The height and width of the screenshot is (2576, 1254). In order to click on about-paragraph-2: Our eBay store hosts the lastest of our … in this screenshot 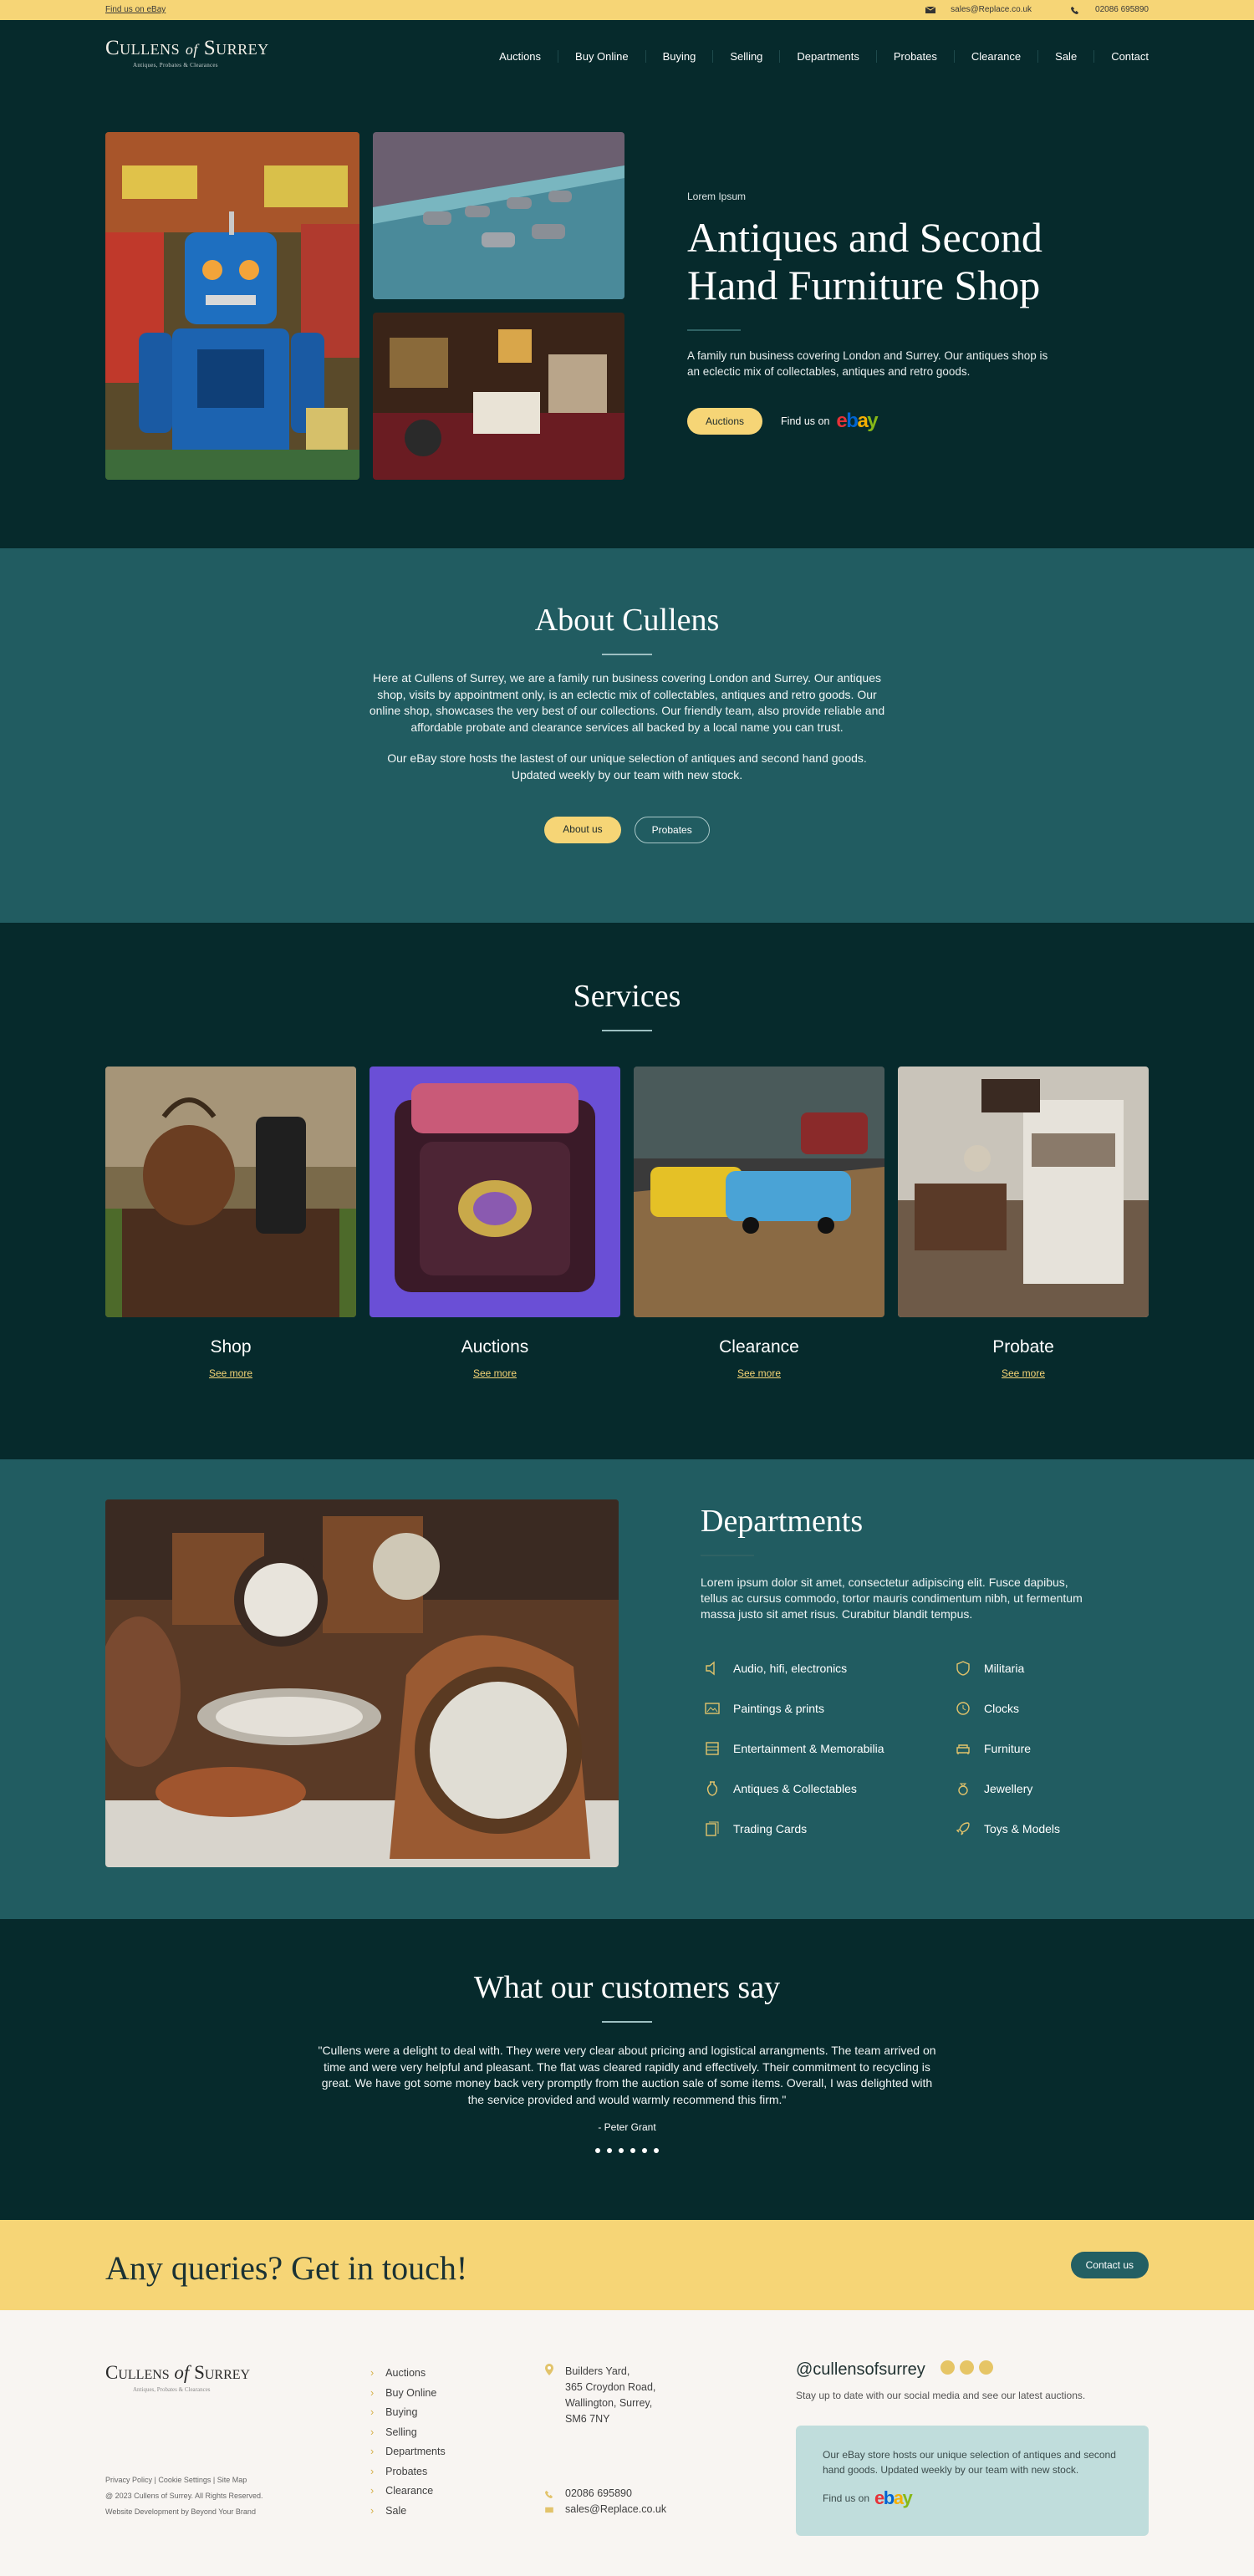, I will do `click(627, 766)`.